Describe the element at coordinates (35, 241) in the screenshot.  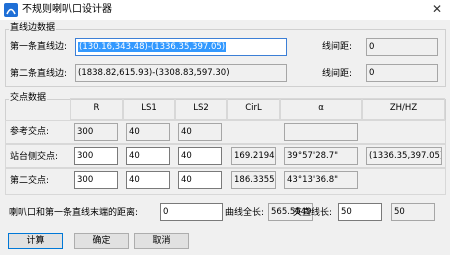
I see `calculate-button: 计算` at that location.